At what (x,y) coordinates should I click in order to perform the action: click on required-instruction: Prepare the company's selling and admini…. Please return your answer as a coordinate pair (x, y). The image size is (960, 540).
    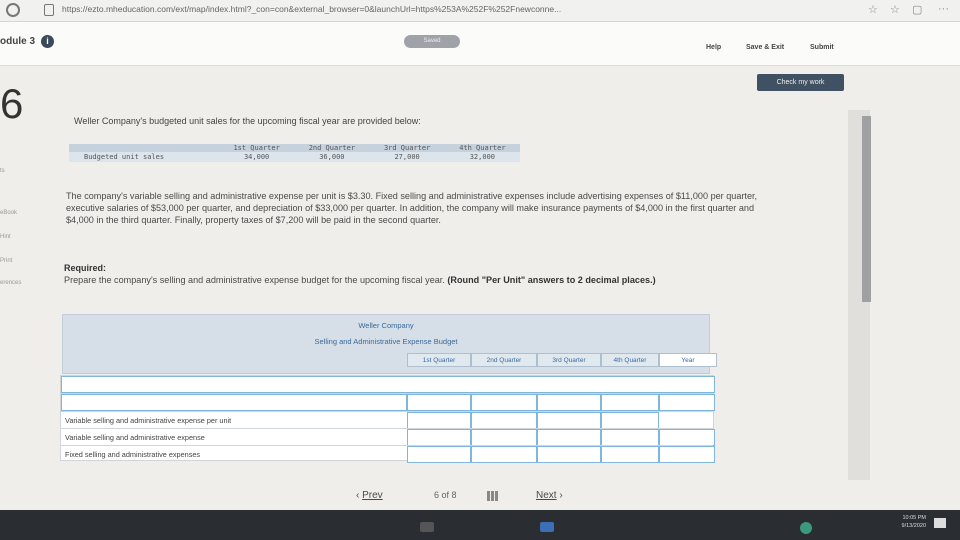
    Looking at the image, I should click on (254, 280).